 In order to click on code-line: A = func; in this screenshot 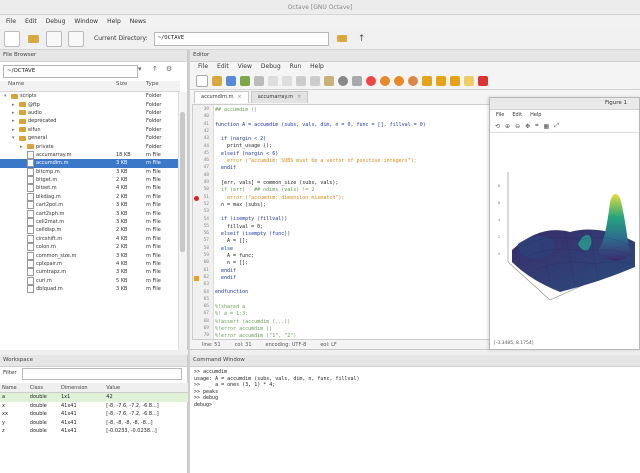, I will do `click(320, 256)`.